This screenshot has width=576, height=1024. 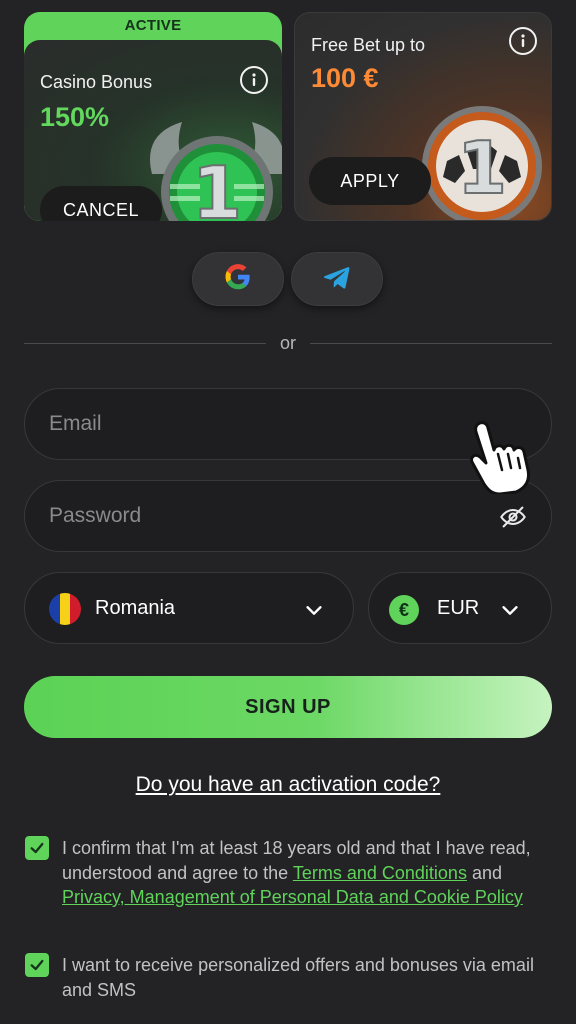 I want to click on active-badge: ACTIVE, so click(x=153, y=25).